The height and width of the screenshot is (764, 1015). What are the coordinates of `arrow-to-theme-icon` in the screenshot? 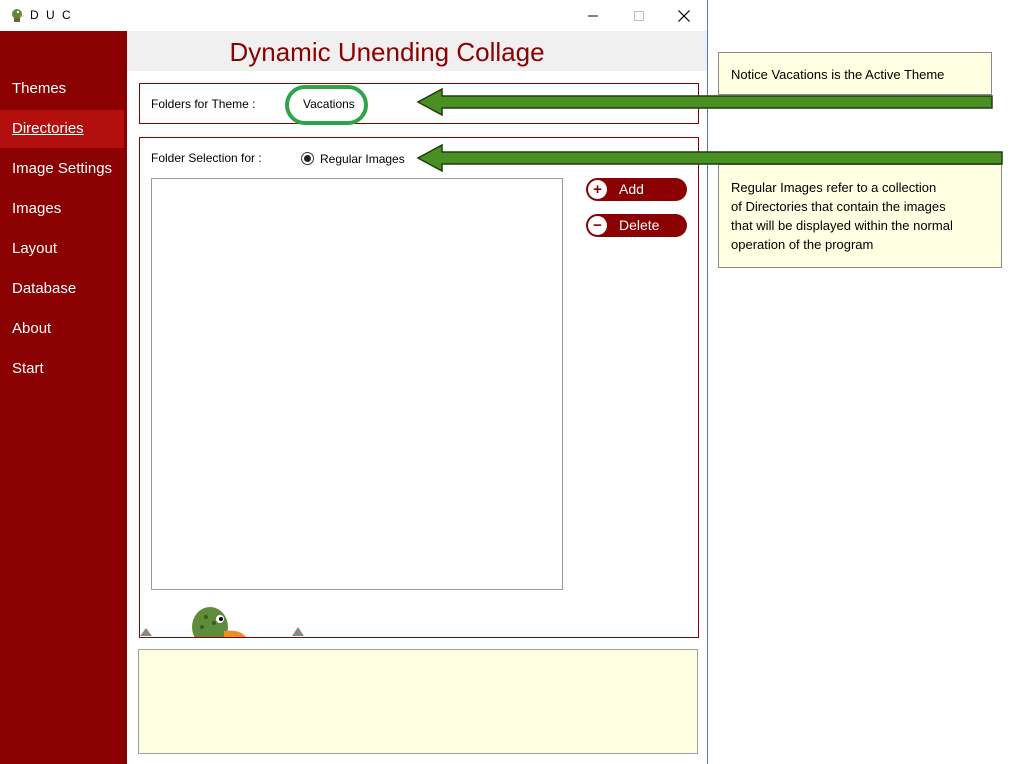 It's located at (704, 102).